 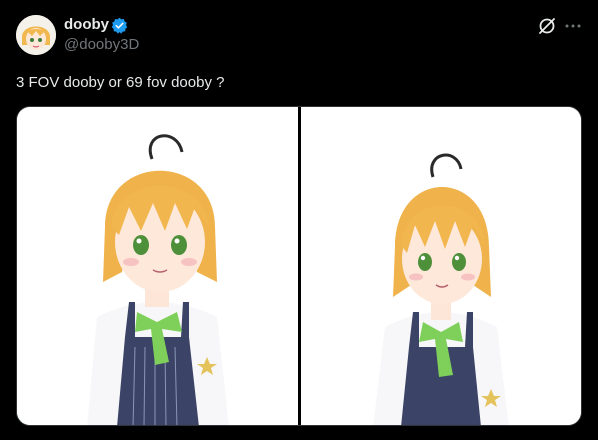 I want to click on verified-badge-icon, so click(x=119, y=25).